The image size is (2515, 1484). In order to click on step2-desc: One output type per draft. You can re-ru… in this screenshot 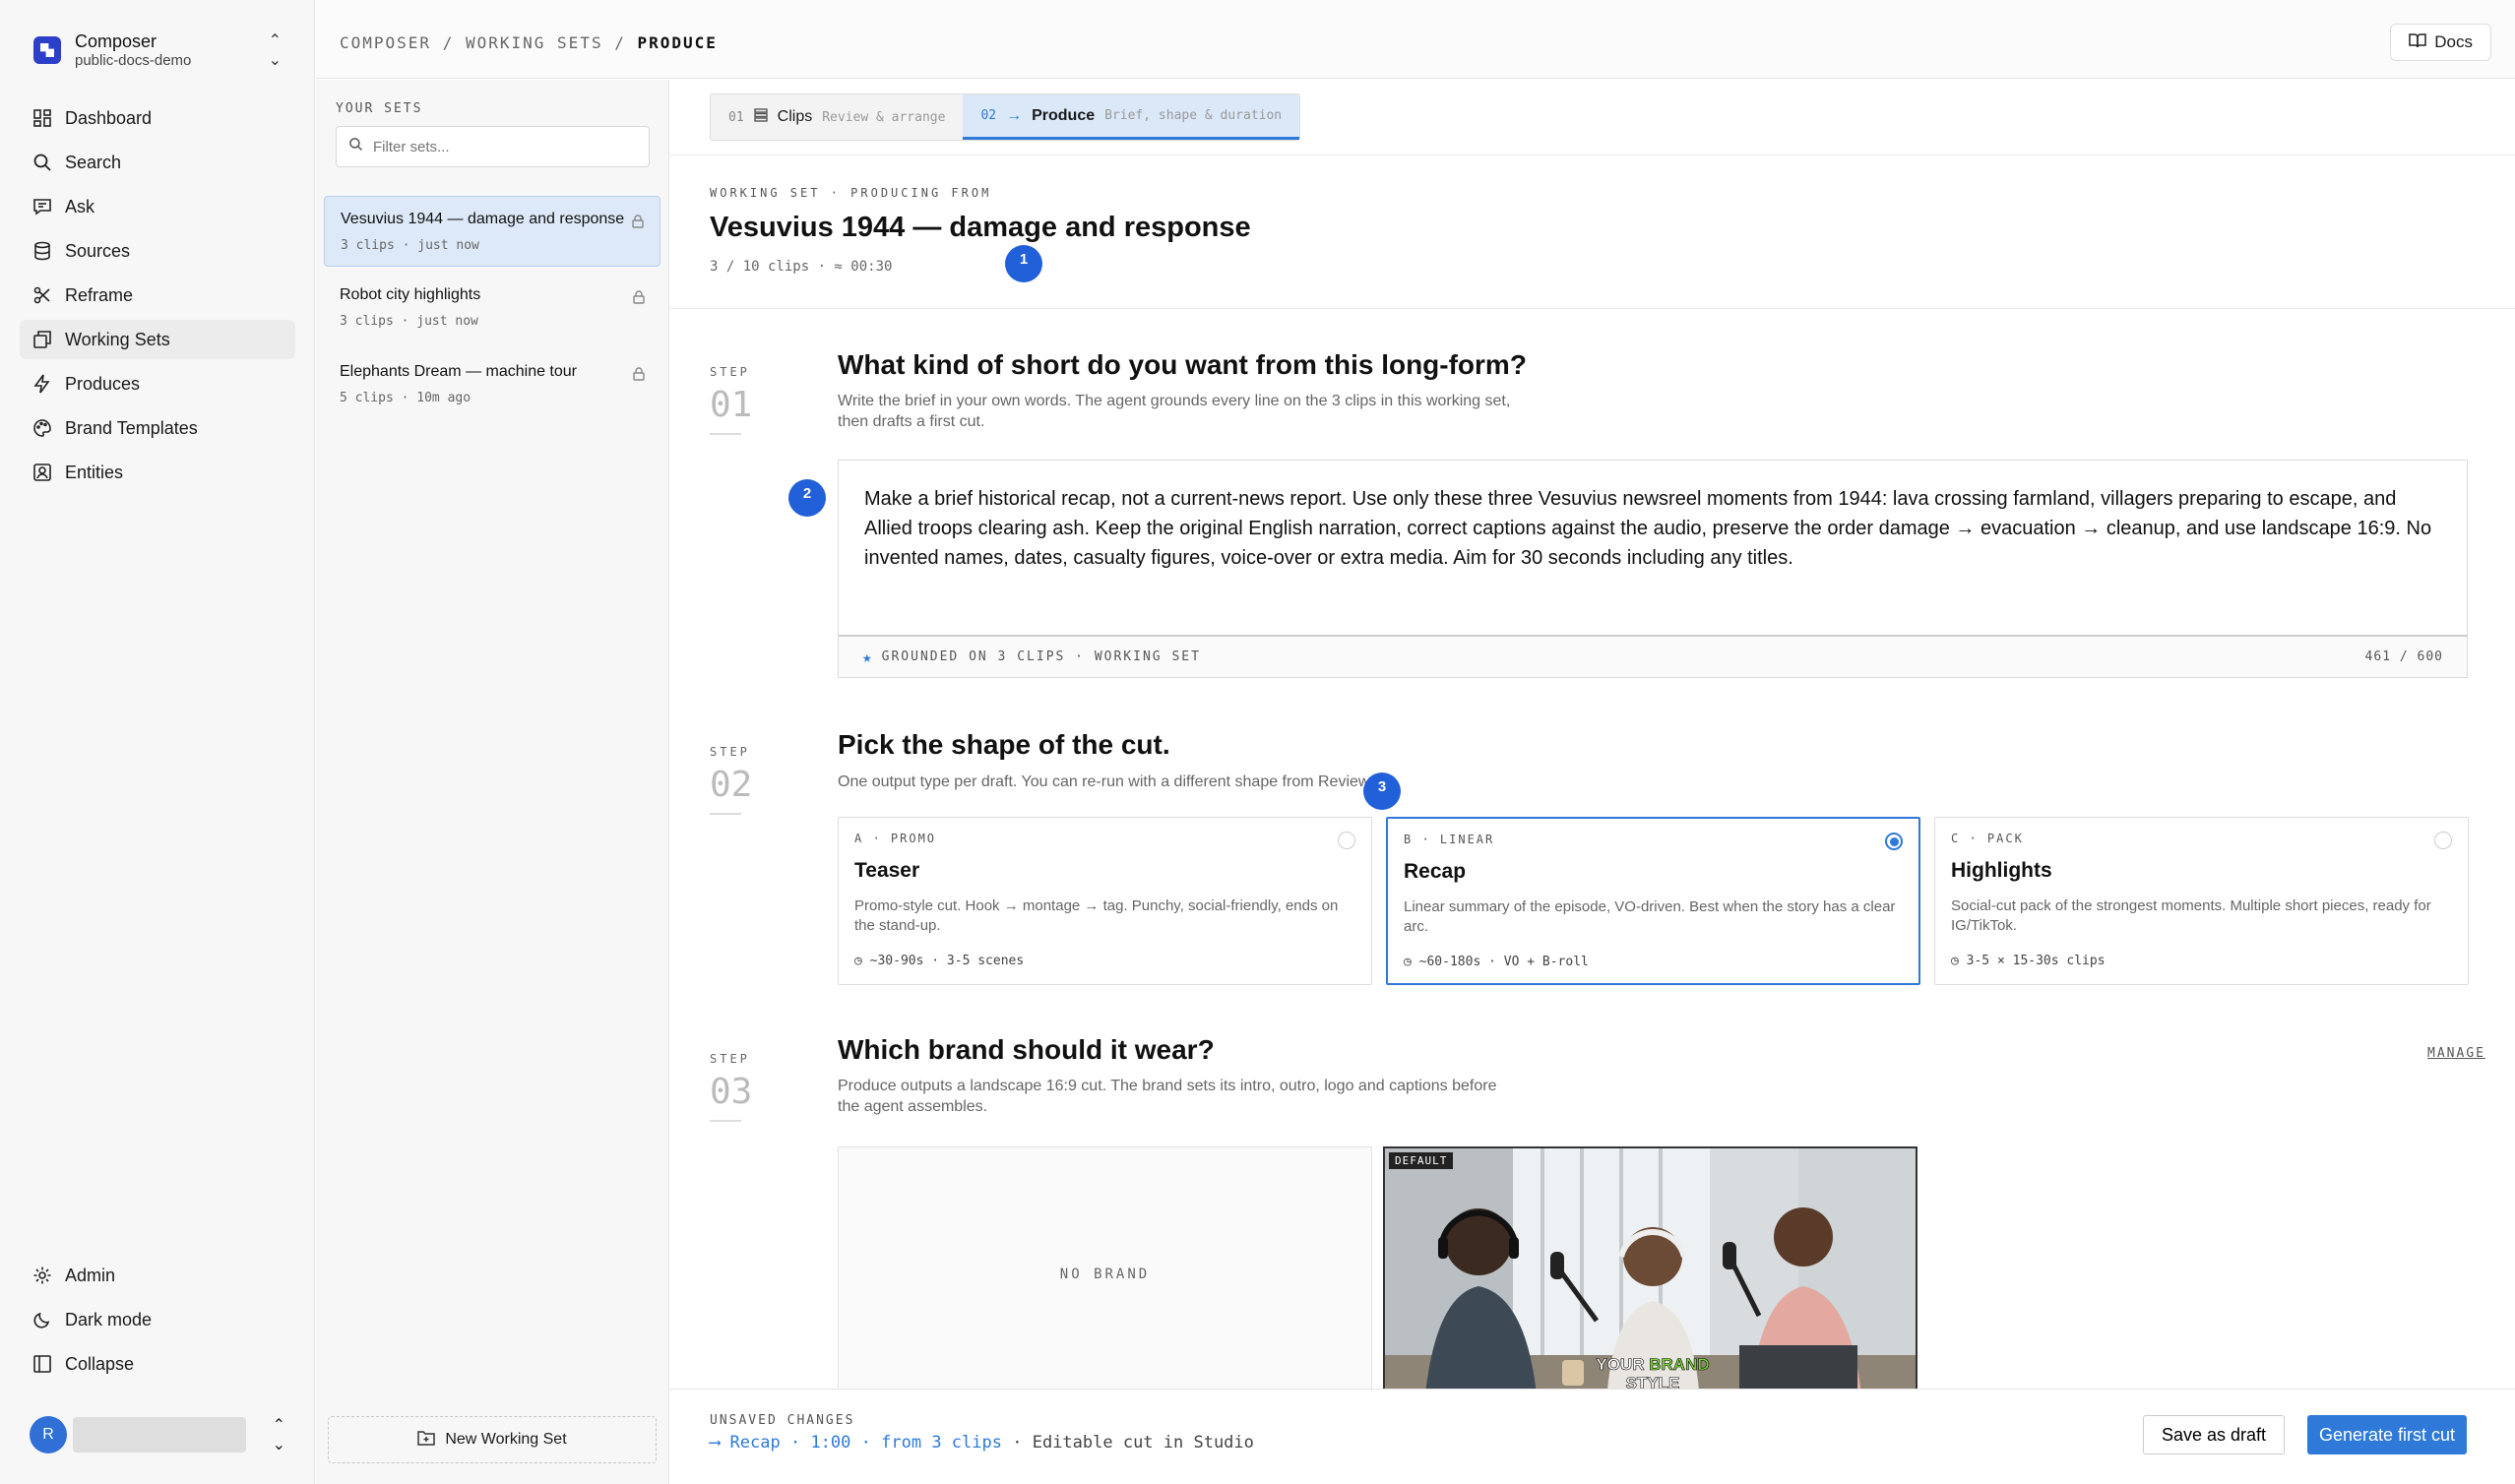, I will do `click(1106, 782)`.